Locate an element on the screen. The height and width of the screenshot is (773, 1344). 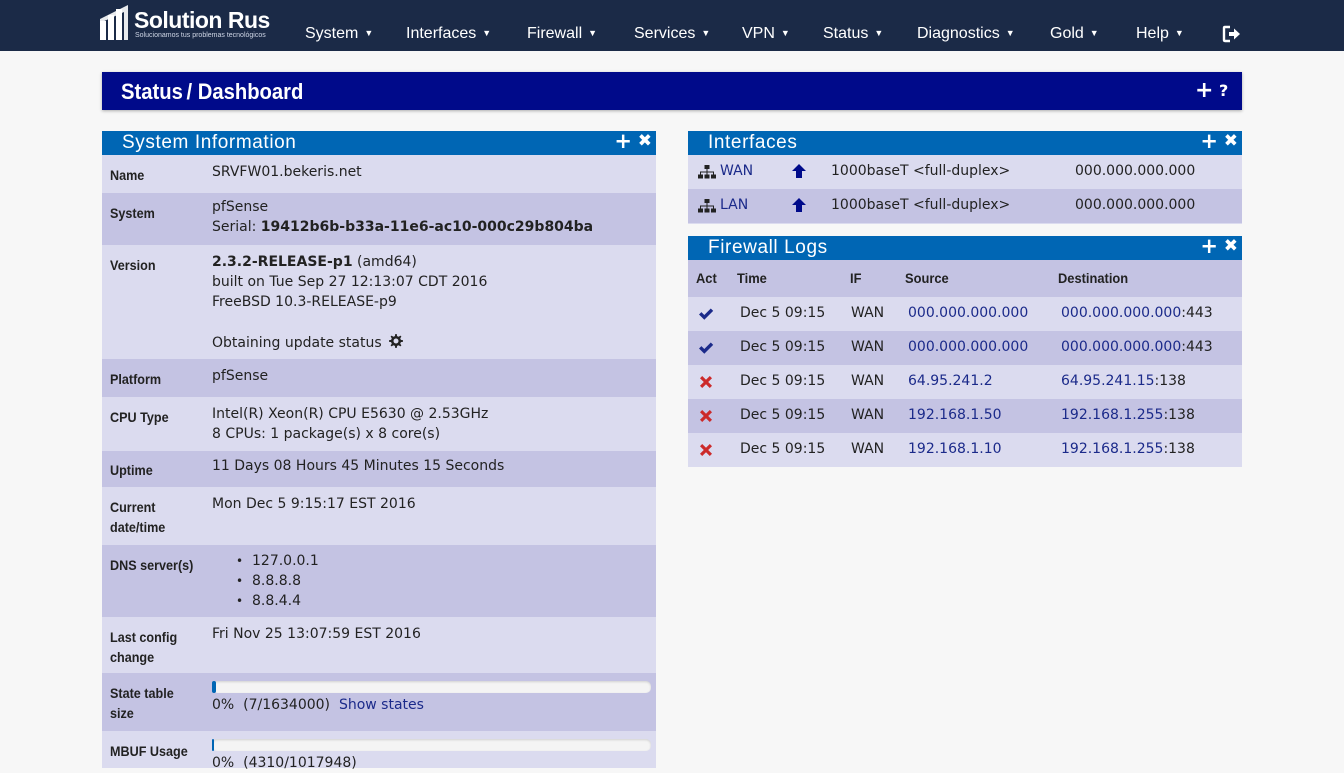
panel-title: Interfaces is located at coordinates (753, 142).